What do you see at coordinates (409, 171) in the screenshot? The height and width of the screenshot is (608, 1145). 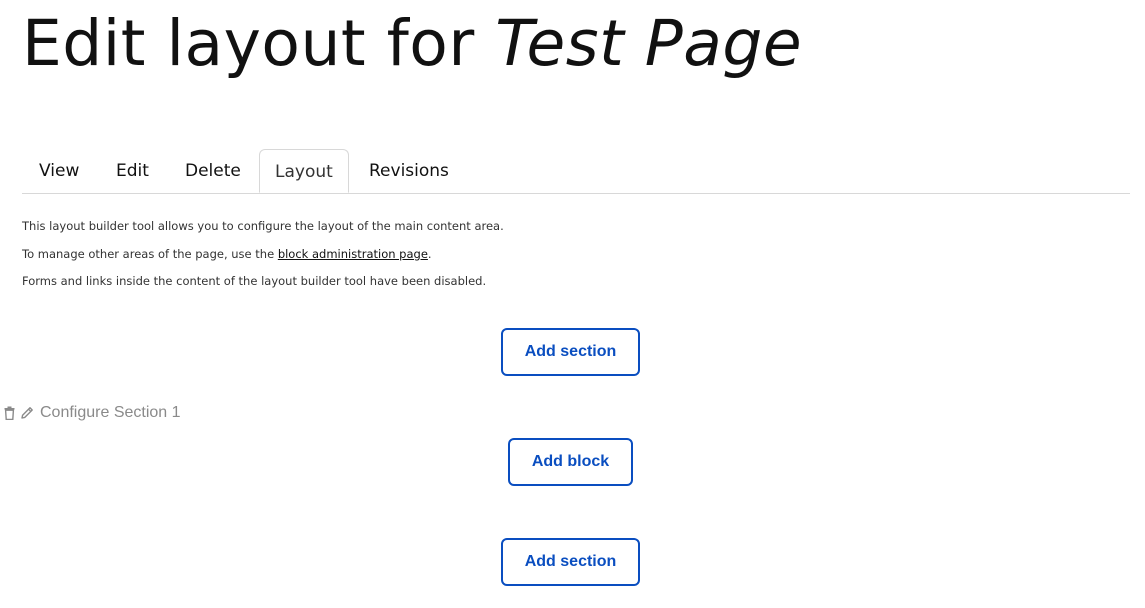 I see `tab-revisions: Revisions` at bounding box center [409, 171].